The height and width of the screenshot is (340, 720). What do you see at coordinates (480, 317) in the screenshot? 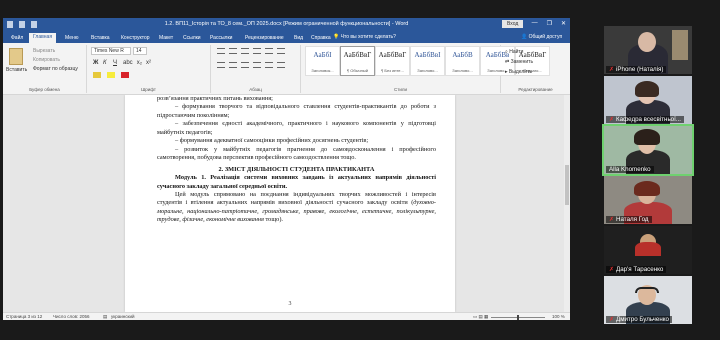
I see `view-buttons: ▭ ▤ ▦` at bounding box center [480, 317].